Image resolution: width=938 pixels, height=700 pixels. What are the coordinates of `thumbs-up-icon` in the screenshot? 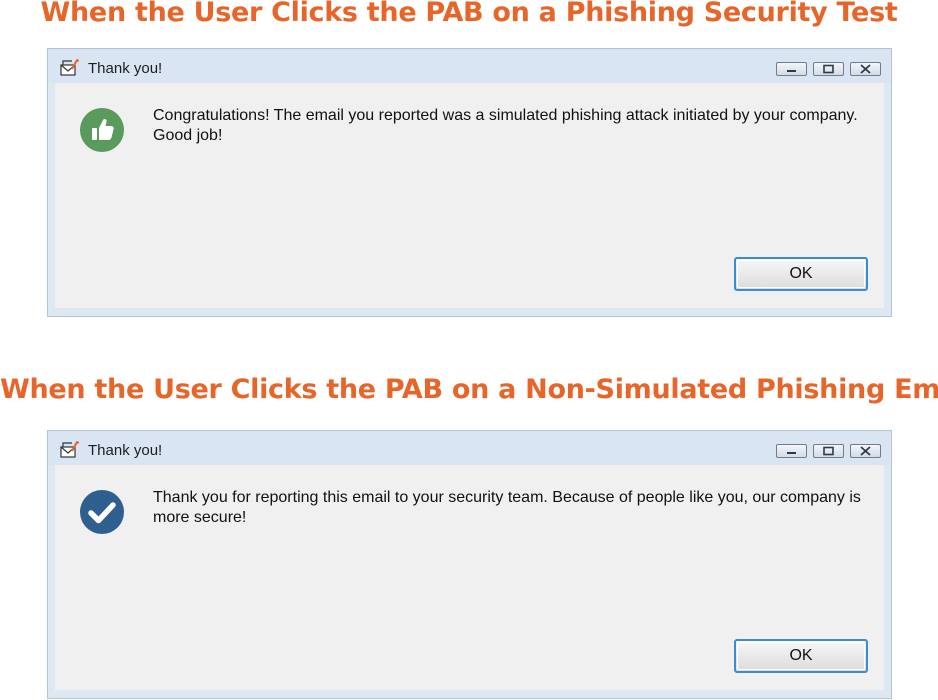 It's located at (102, 130).